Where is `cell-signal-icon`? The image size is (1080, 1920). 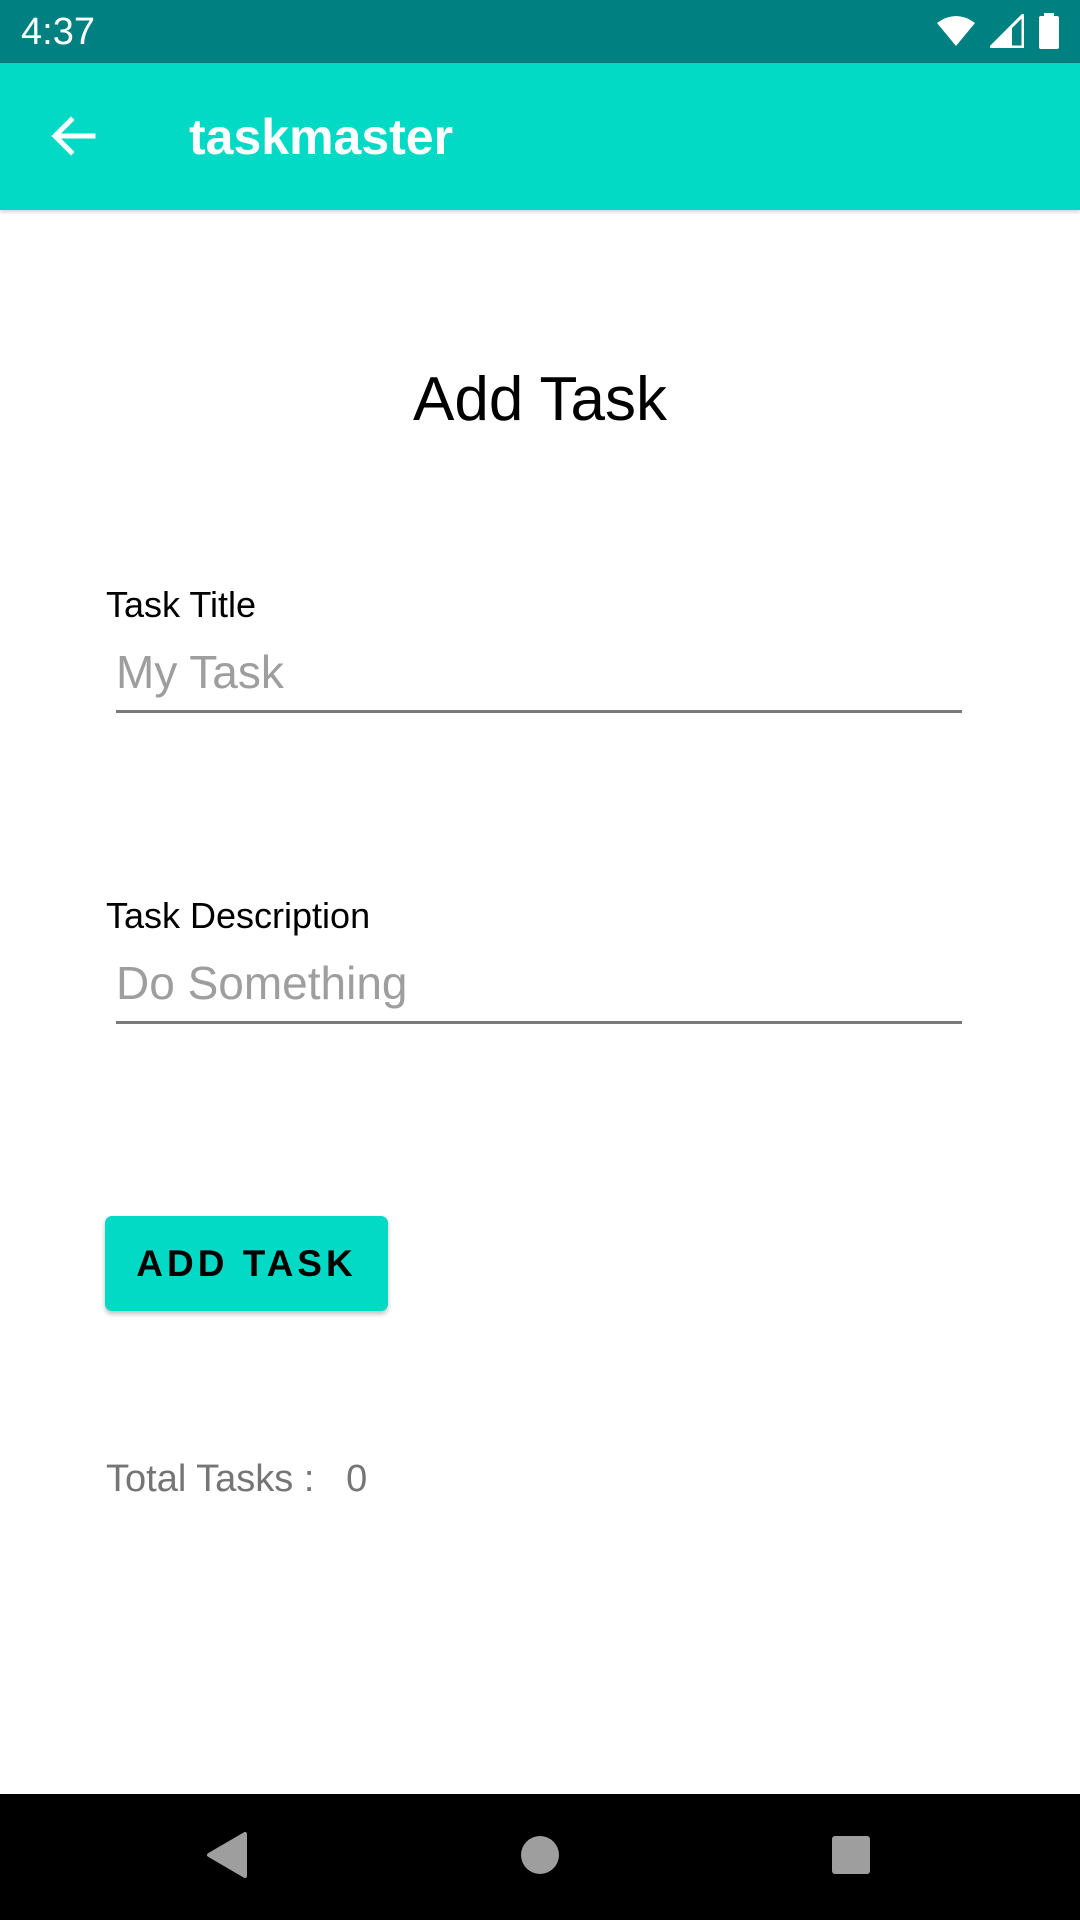 cell-signal-icon is located at coordinates (1007, 31).